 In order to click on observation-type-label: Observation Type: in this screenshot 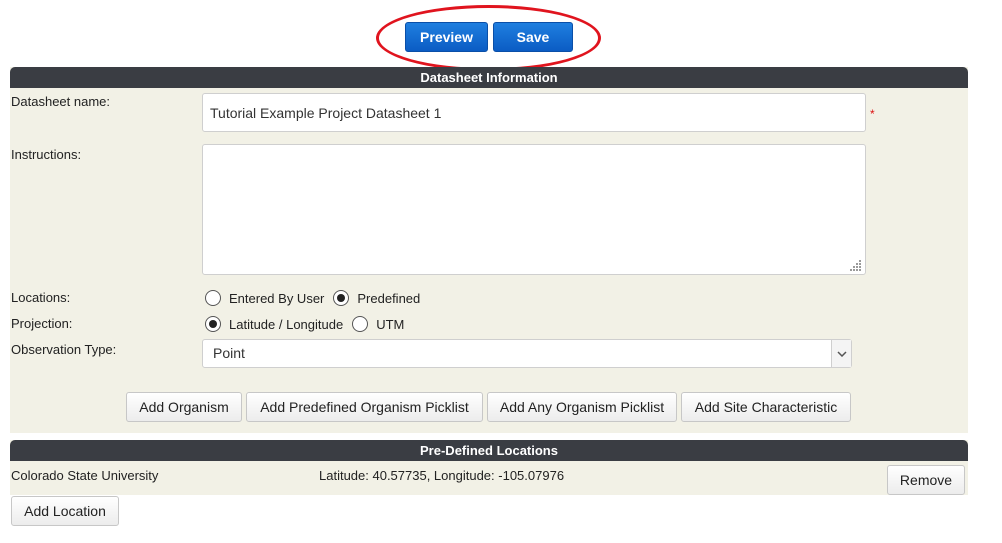, I will do `click(64, 349)`.